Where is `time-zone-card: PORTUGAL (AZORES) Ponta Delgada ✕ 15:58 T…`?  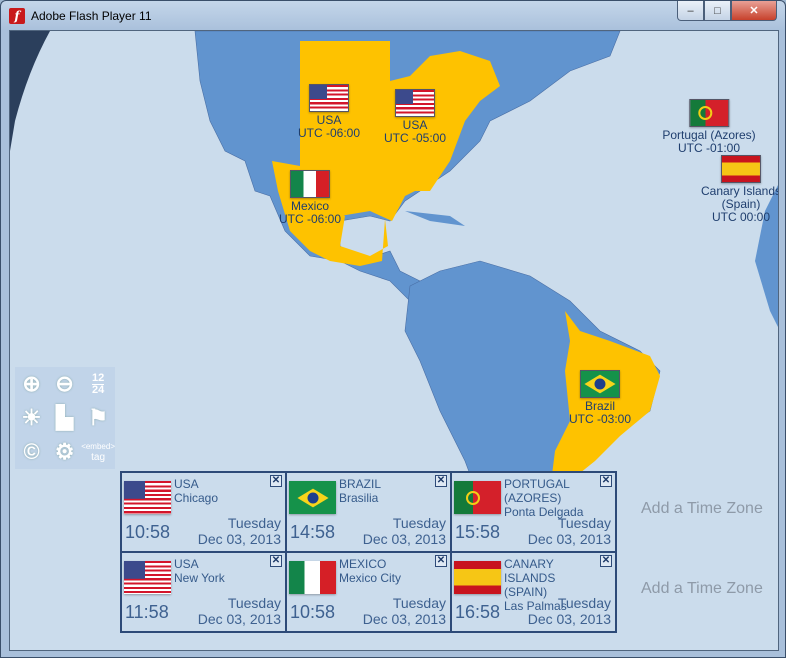 time-zone-card: PORTUGAL (AZORES) Ponta Delgada ✕ 15:58 T… is located at coordinates (533, 512).